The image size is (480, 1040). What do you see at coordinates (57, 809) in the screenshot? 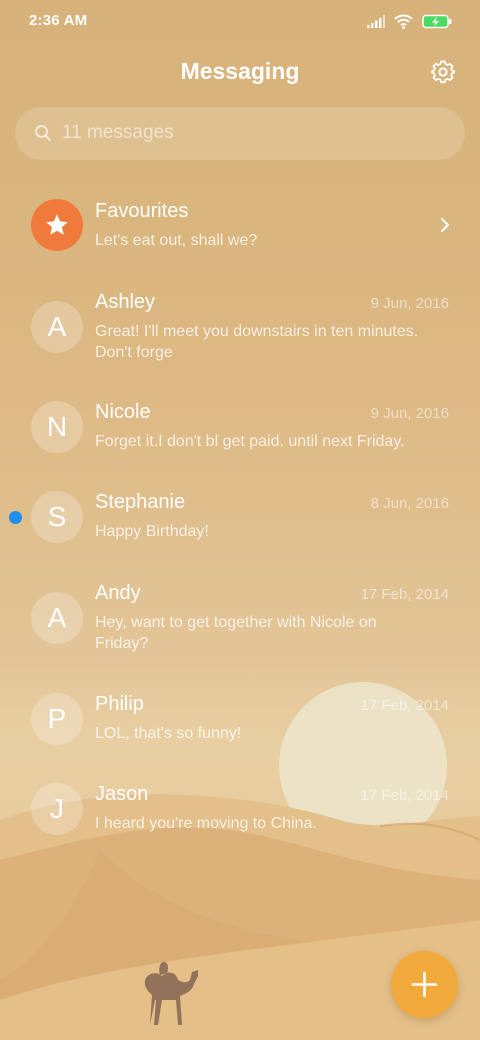
I see `avatar: J` at bounding box center [57, 809].